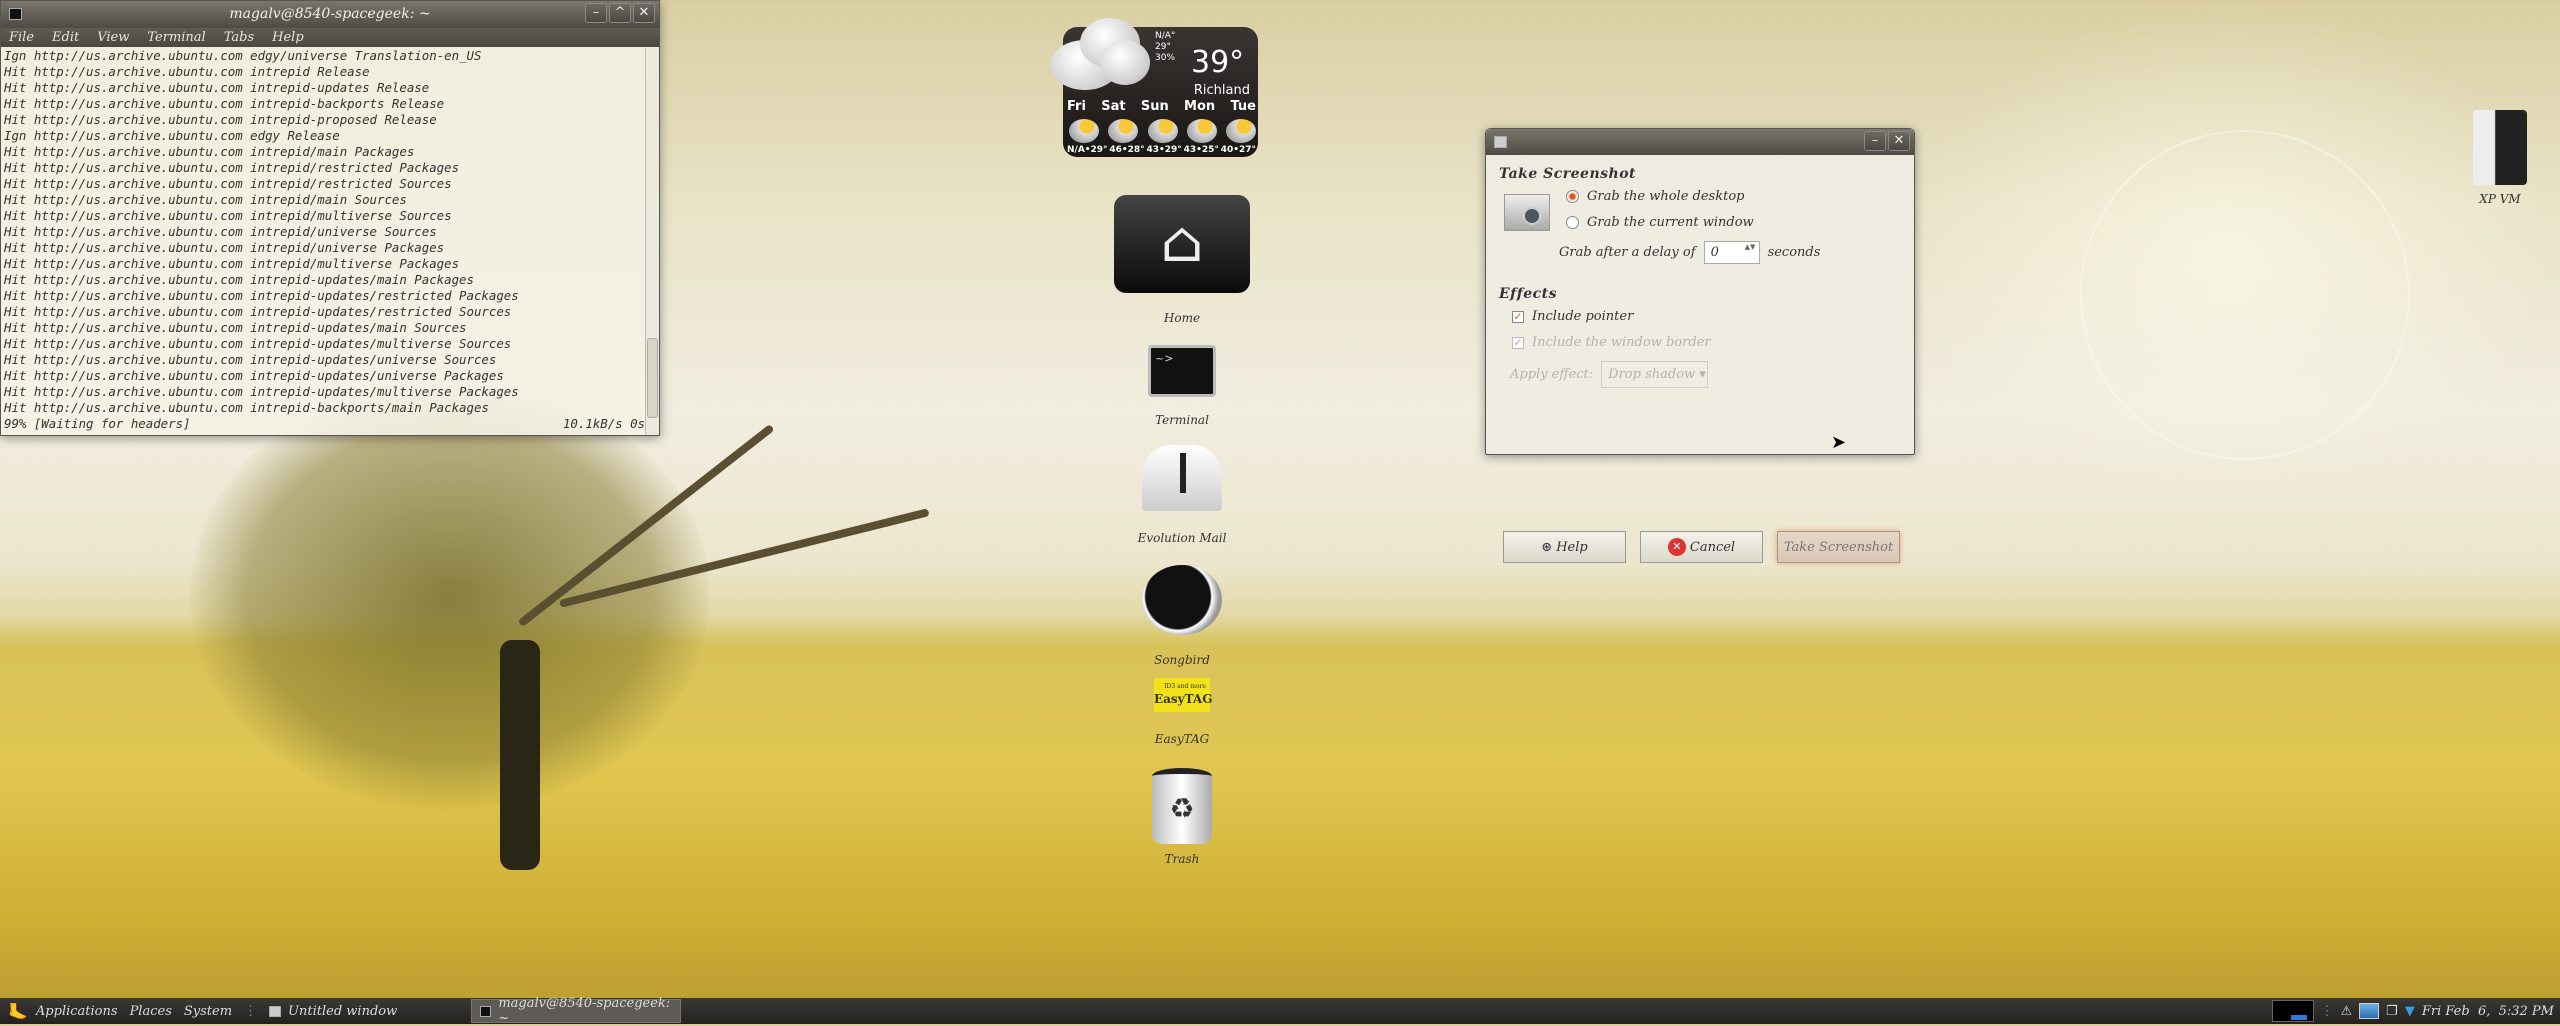 The height and width of the screenshot is (1026, 2560). What do you see at coordinates (1182, 244) in the screenshot?
I see `home-folder-icon: ⌂` at bounding box center [1182, 244].